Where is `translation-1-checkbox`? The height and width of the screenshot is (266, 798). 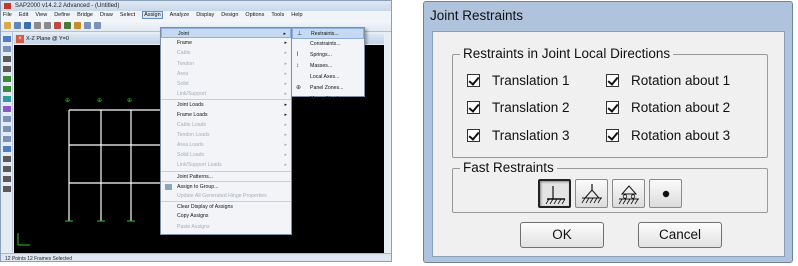
translation-1-checkbox is located at coordinates (473, 80).